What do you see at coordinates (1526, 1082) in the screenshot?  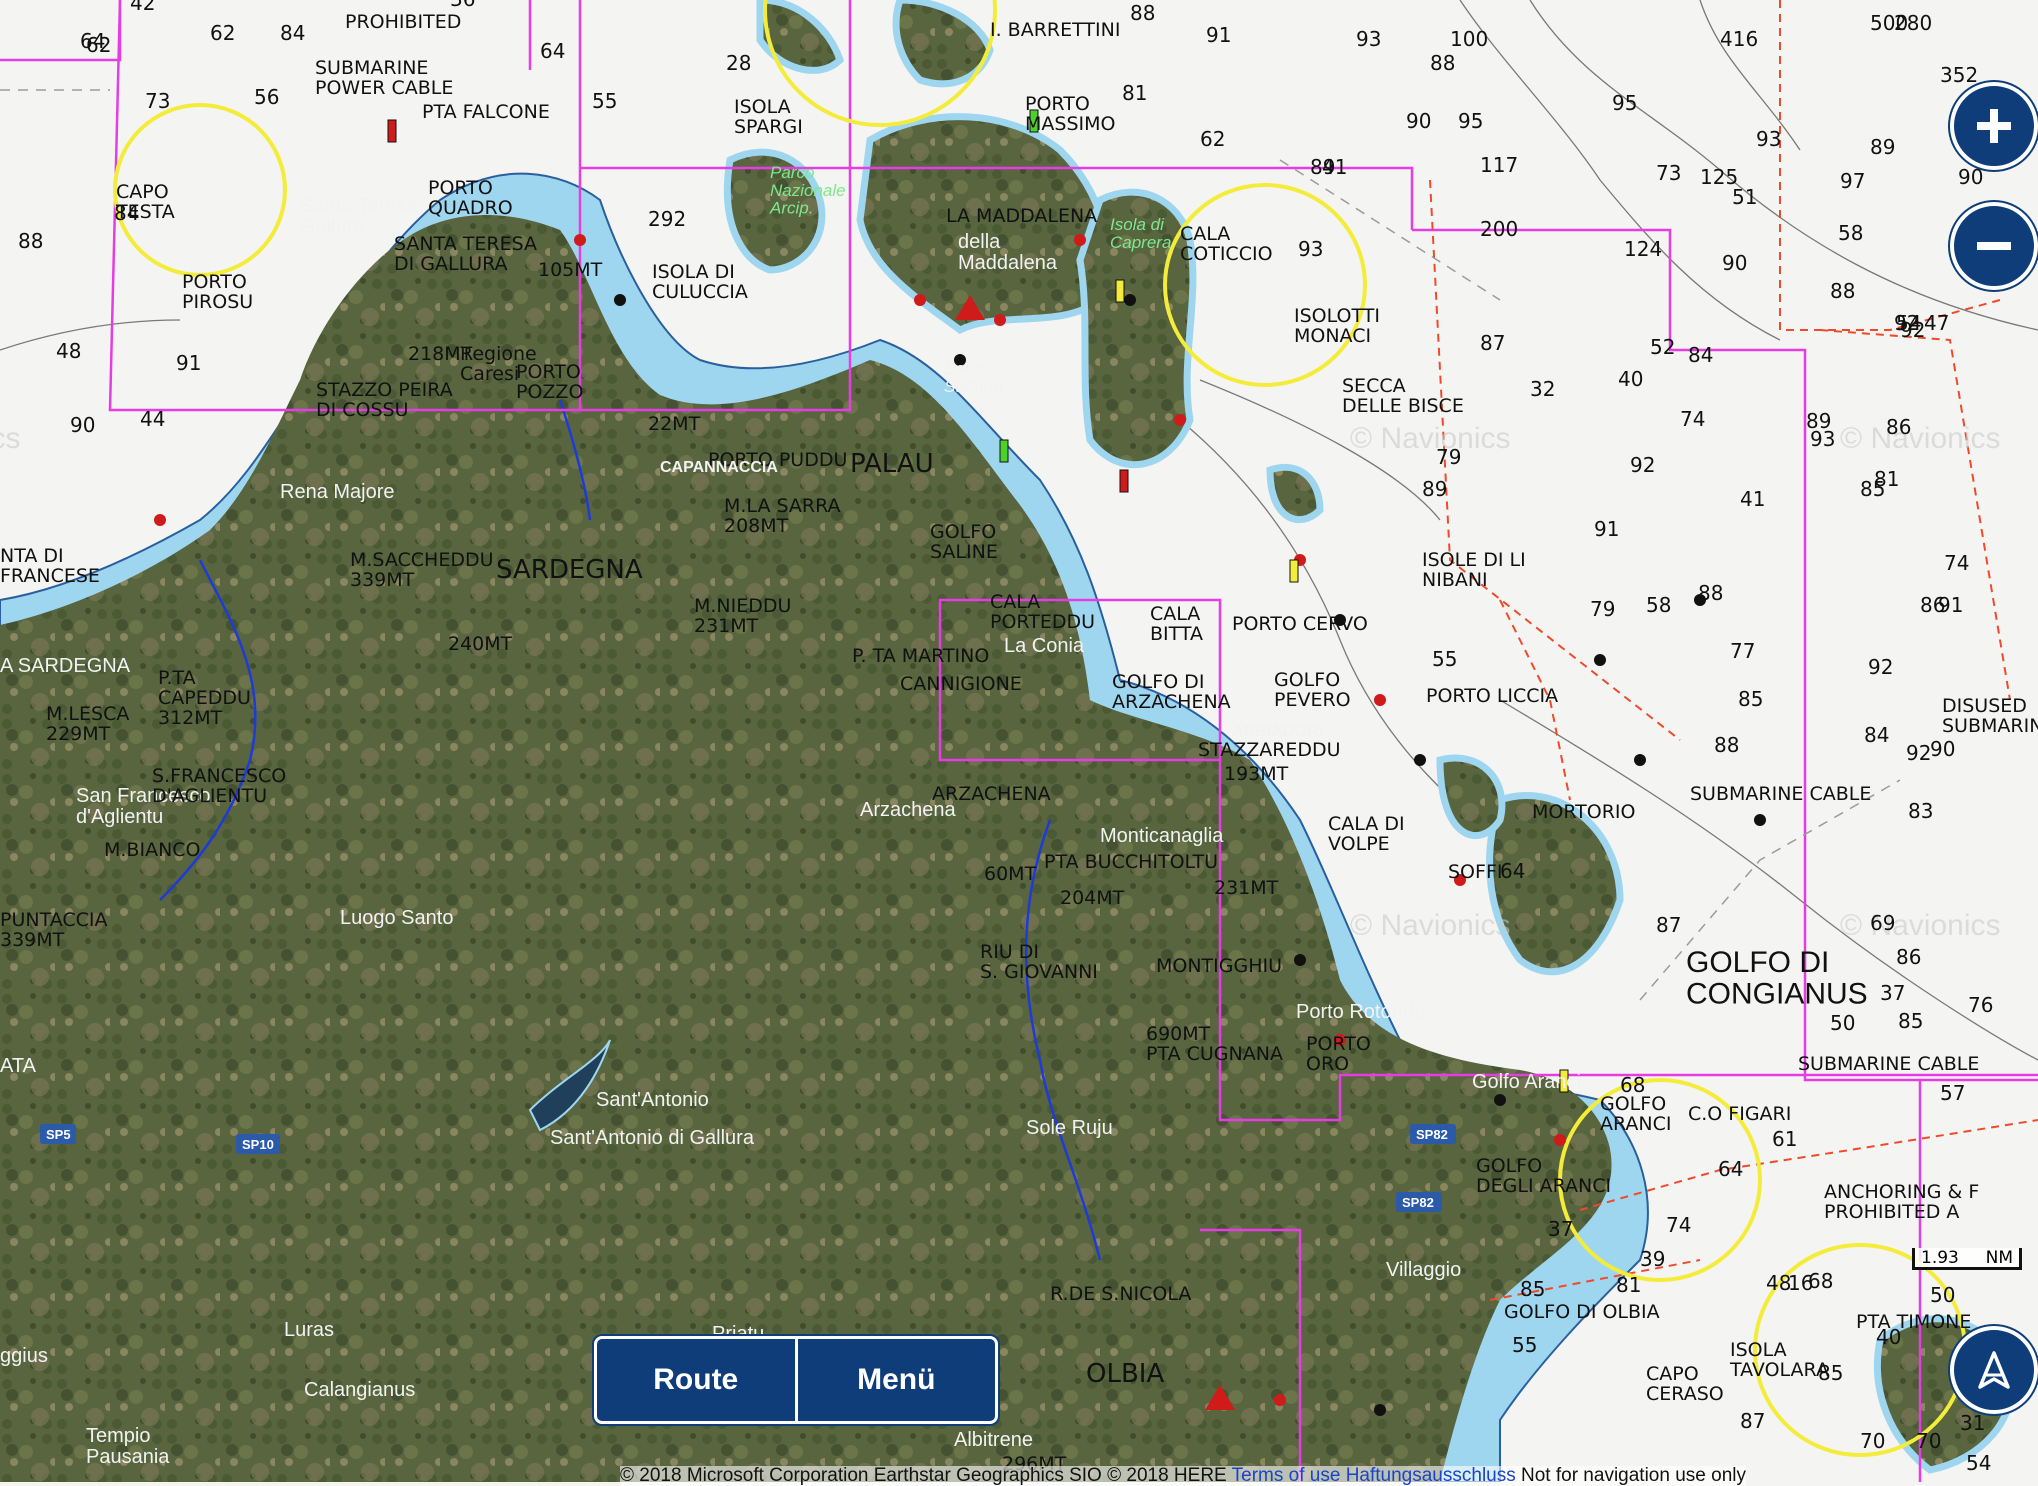 I see `label-golfo-aranci-town: Golfo Aranci` at bounding box center [1526, 1082].